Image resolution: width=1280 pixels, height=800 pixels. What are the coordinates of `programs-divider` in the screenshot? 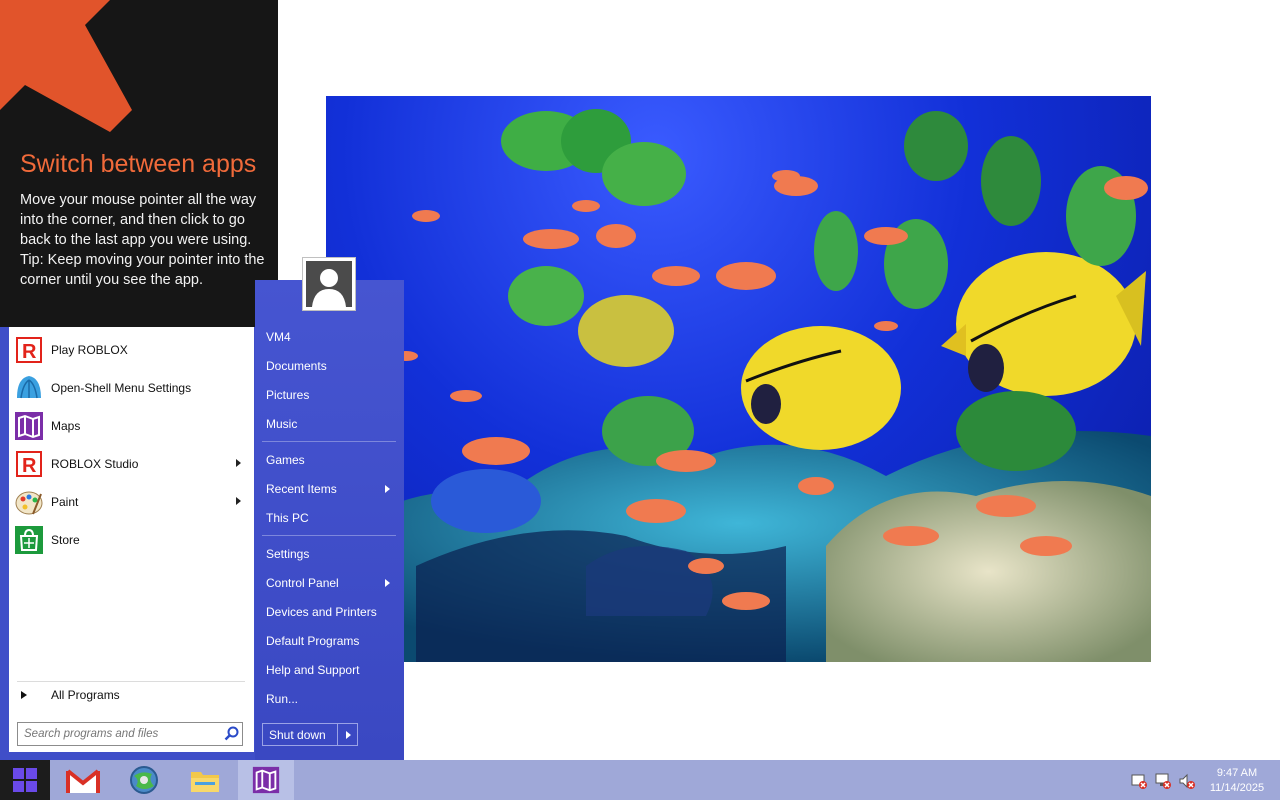 It's located at (131, 681).